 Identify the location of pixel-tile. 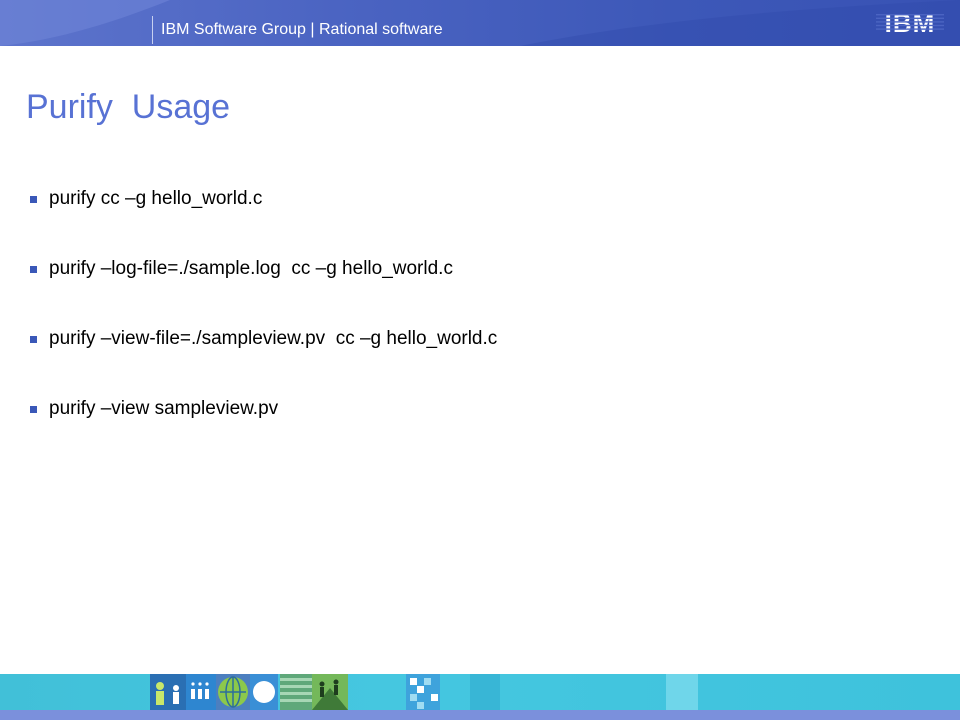
(423, 692).